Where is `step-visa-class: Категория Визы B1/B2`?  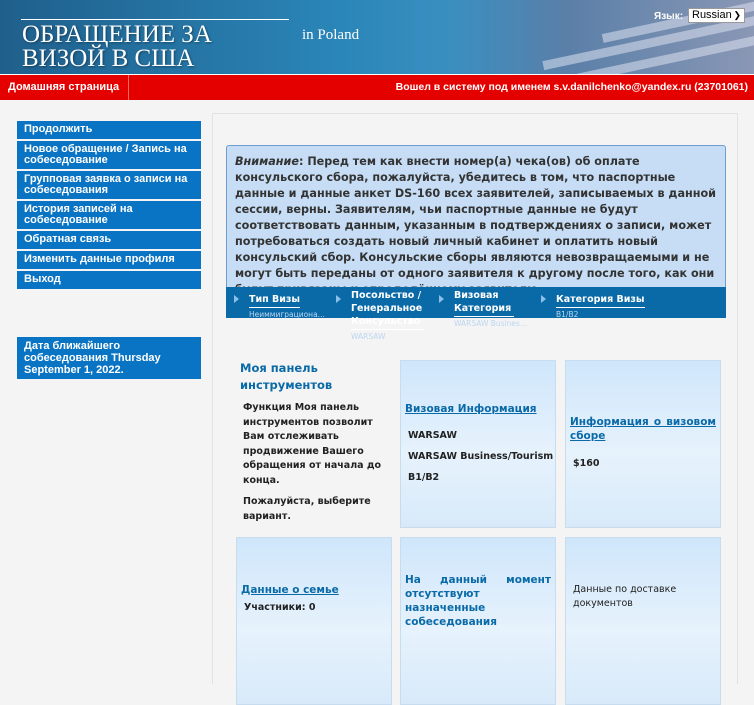
step-visa-class: Категория Визы B1/B2 is located at coordinates (596, 303).